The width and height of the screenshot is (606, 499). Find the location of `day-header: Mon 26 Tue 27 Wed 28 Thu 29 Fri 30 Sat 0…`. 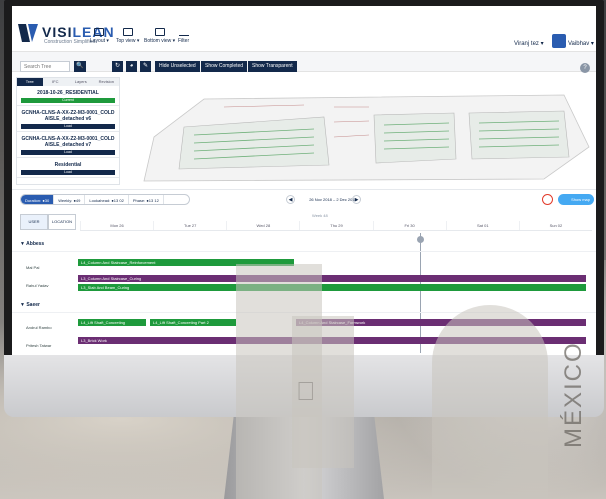

day-header: Mon 26 Tue 27 Wed 28 Thu 29 Fri 30 Sat 0… is located at coordinates (336, 226).